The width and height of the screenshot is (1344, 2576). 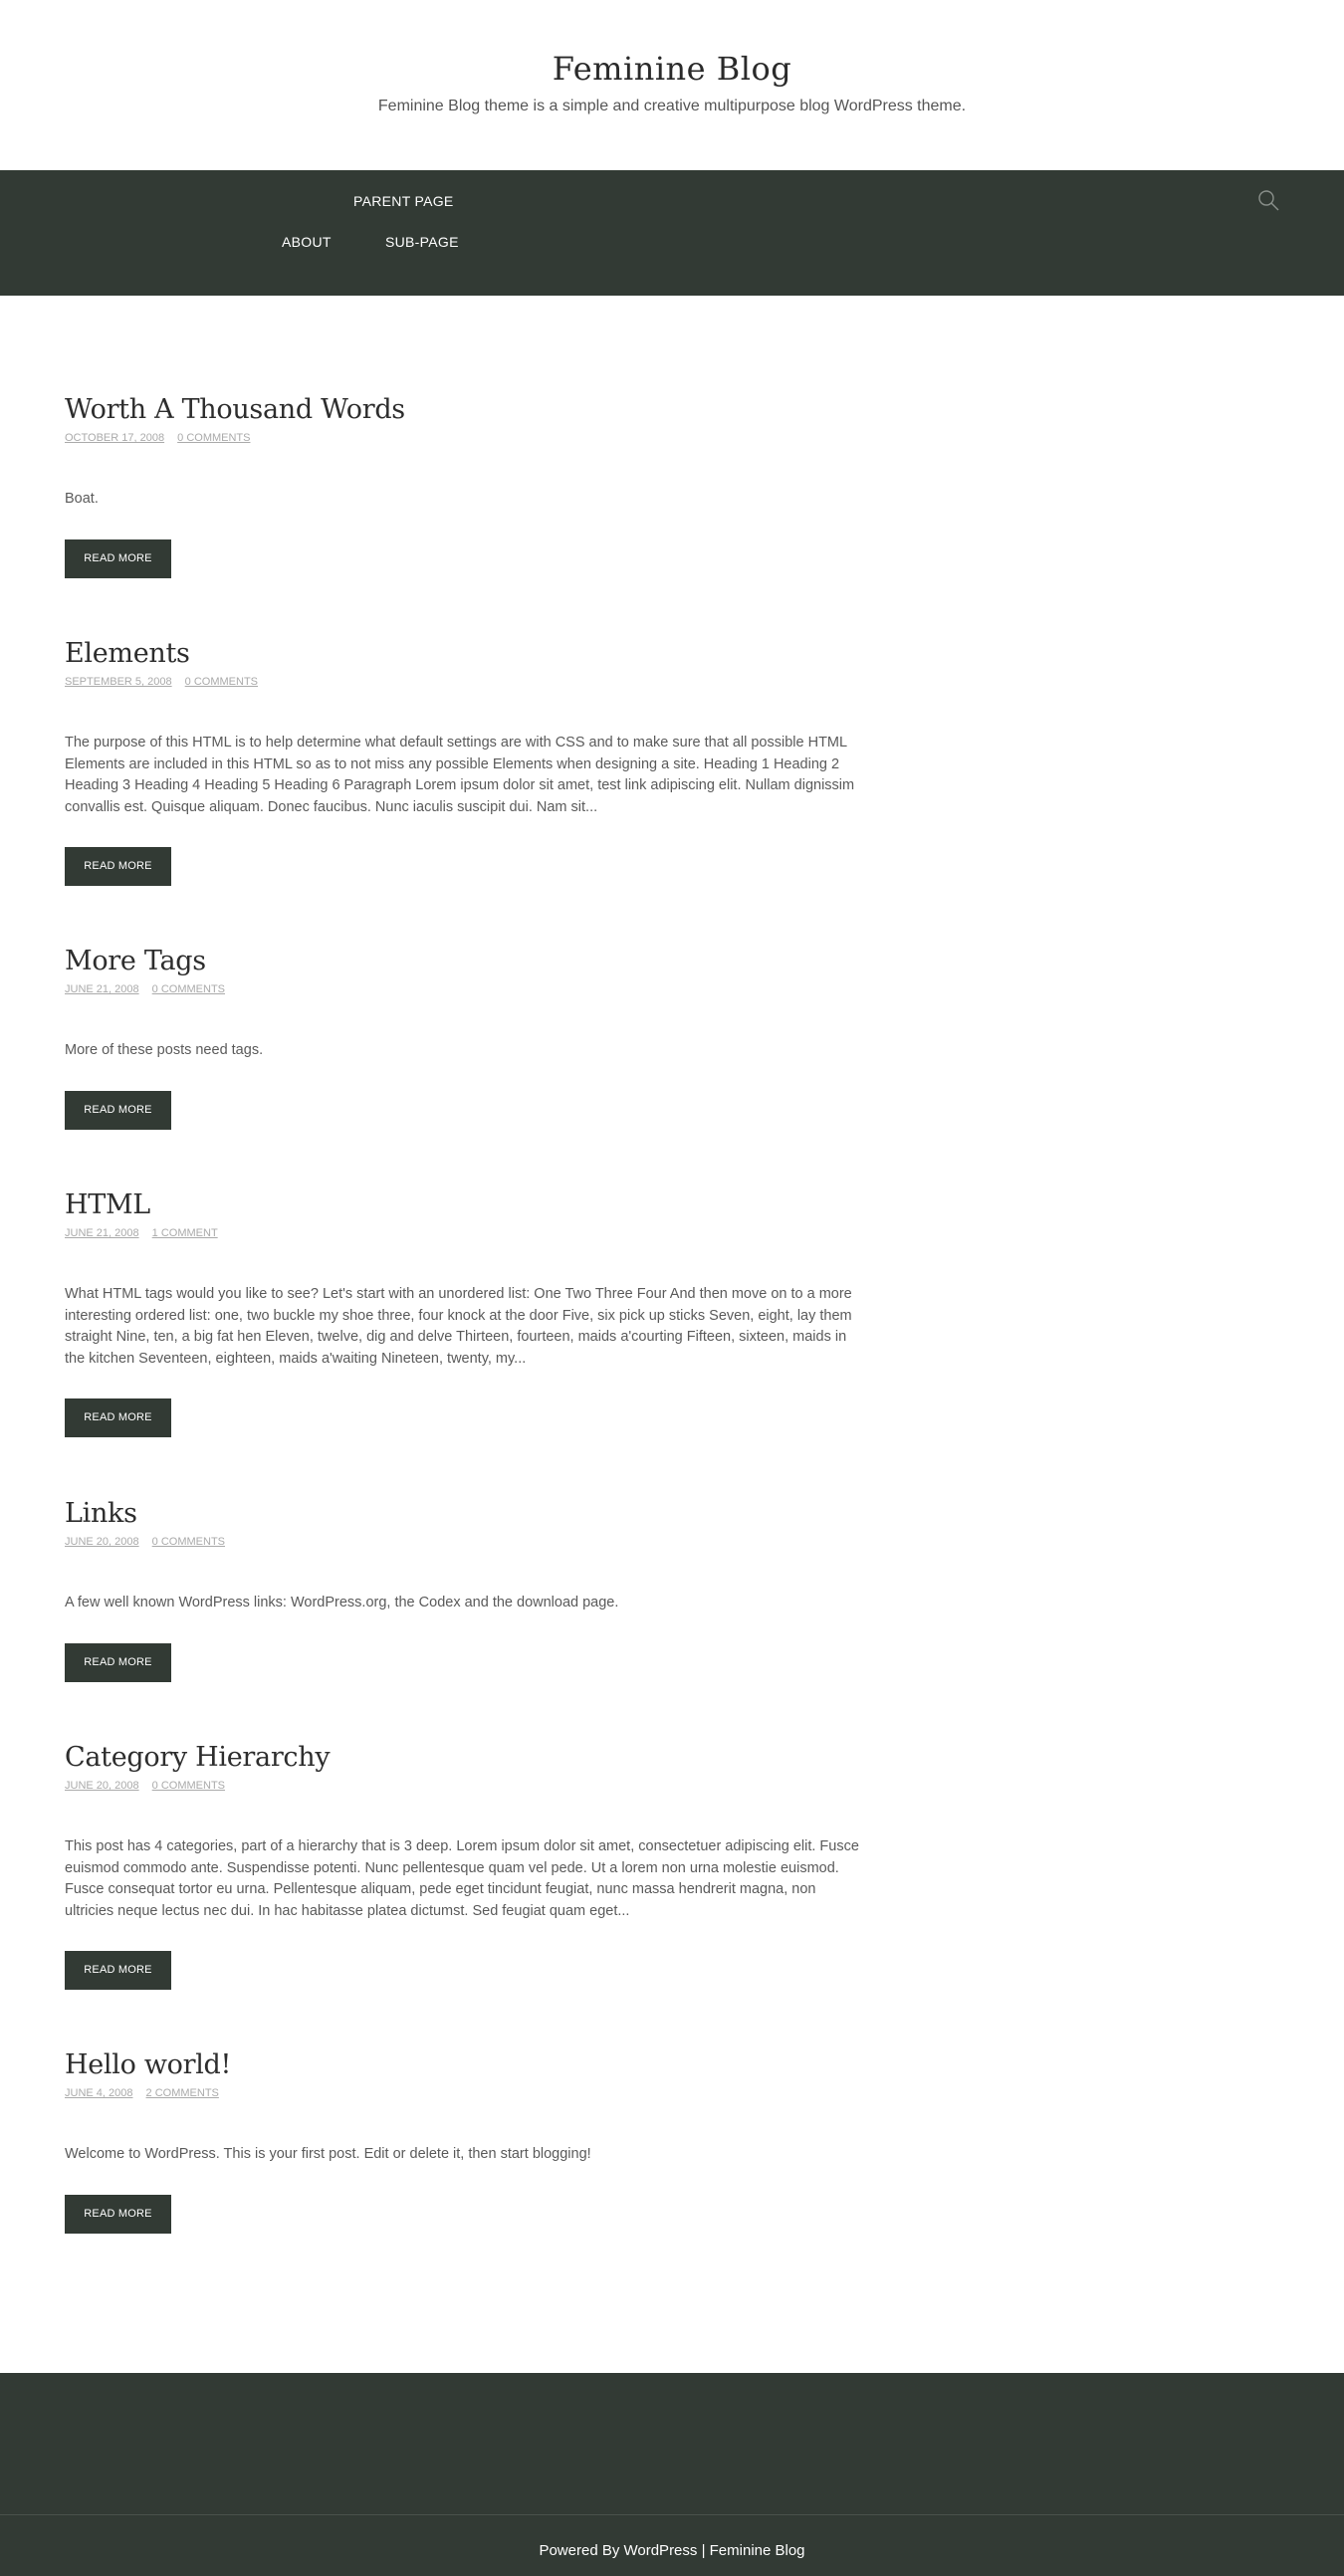 I want to click on nav-item-sub-page: SUB-PAGE, so click(x=422, y=242).